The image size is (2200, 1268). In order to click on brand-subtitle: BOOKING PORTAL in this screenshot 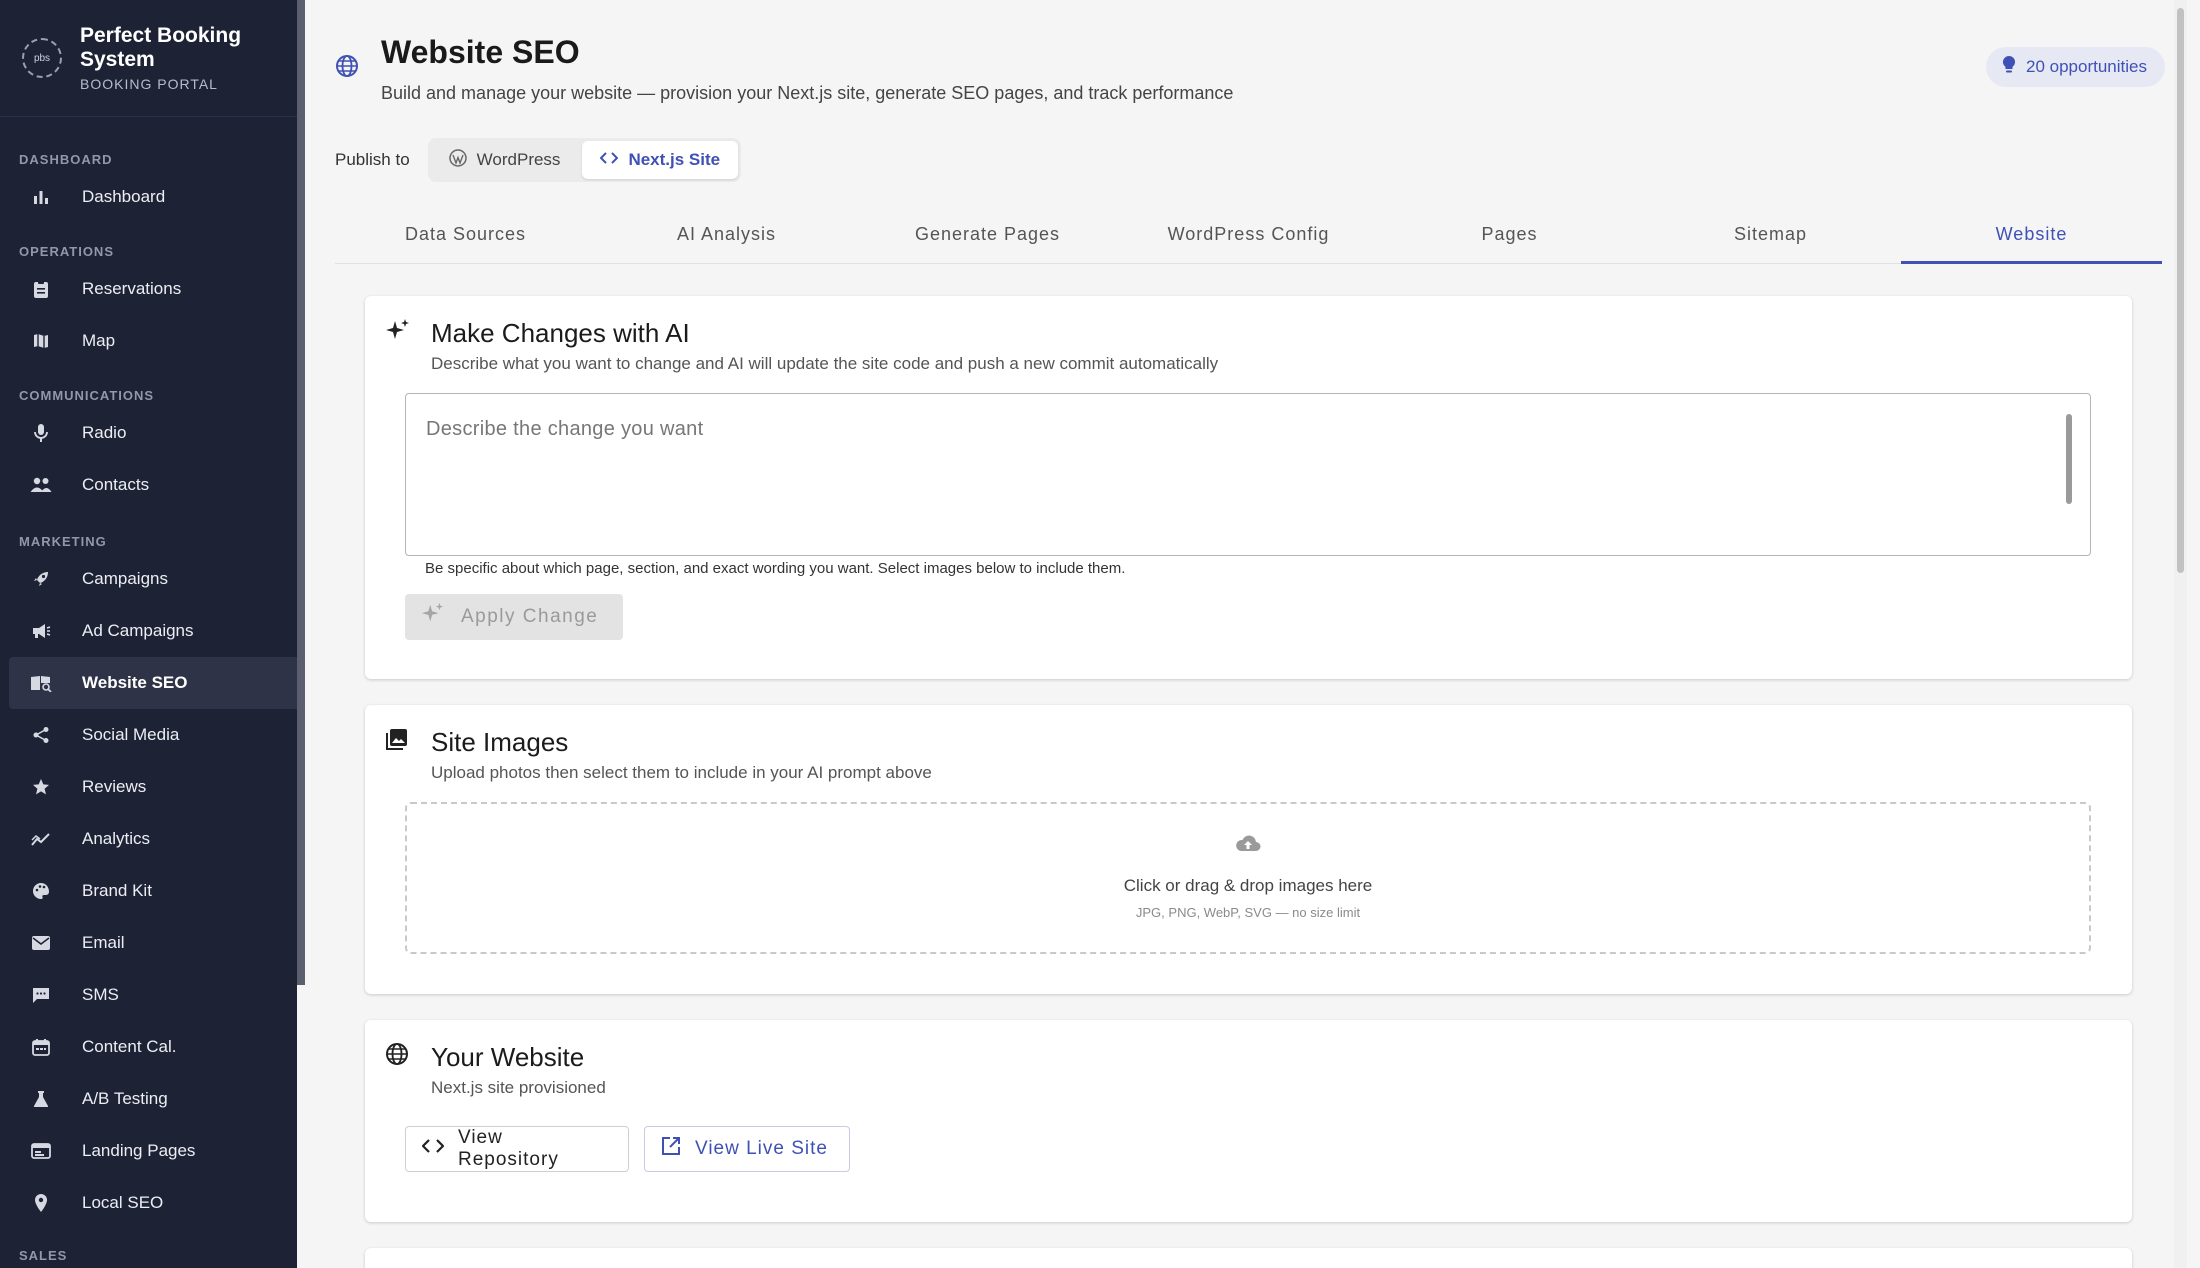, I will do `click(149, 84)`.